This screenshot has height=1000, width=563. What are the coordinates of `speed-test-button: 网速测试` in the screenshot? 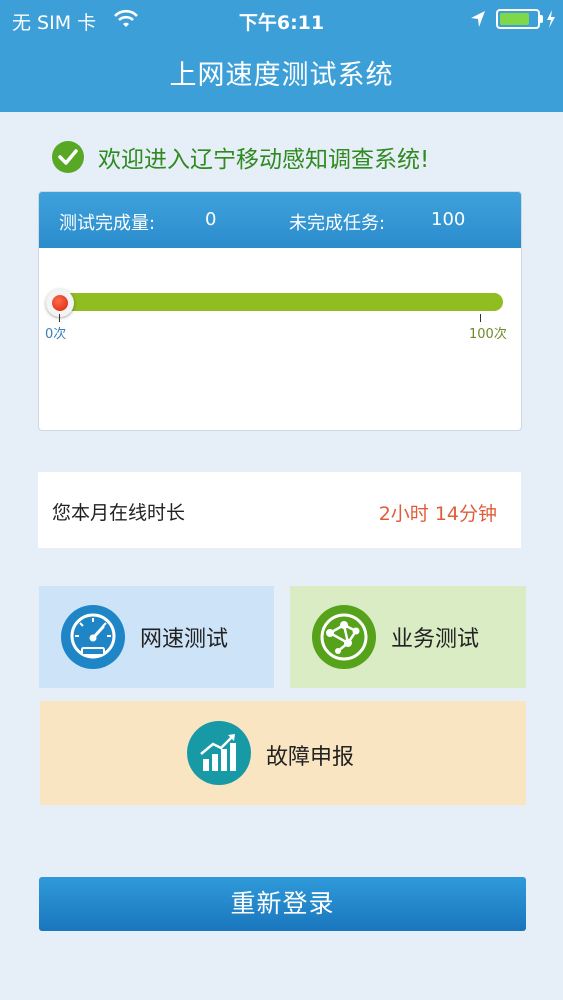 It's located at (156, 637).